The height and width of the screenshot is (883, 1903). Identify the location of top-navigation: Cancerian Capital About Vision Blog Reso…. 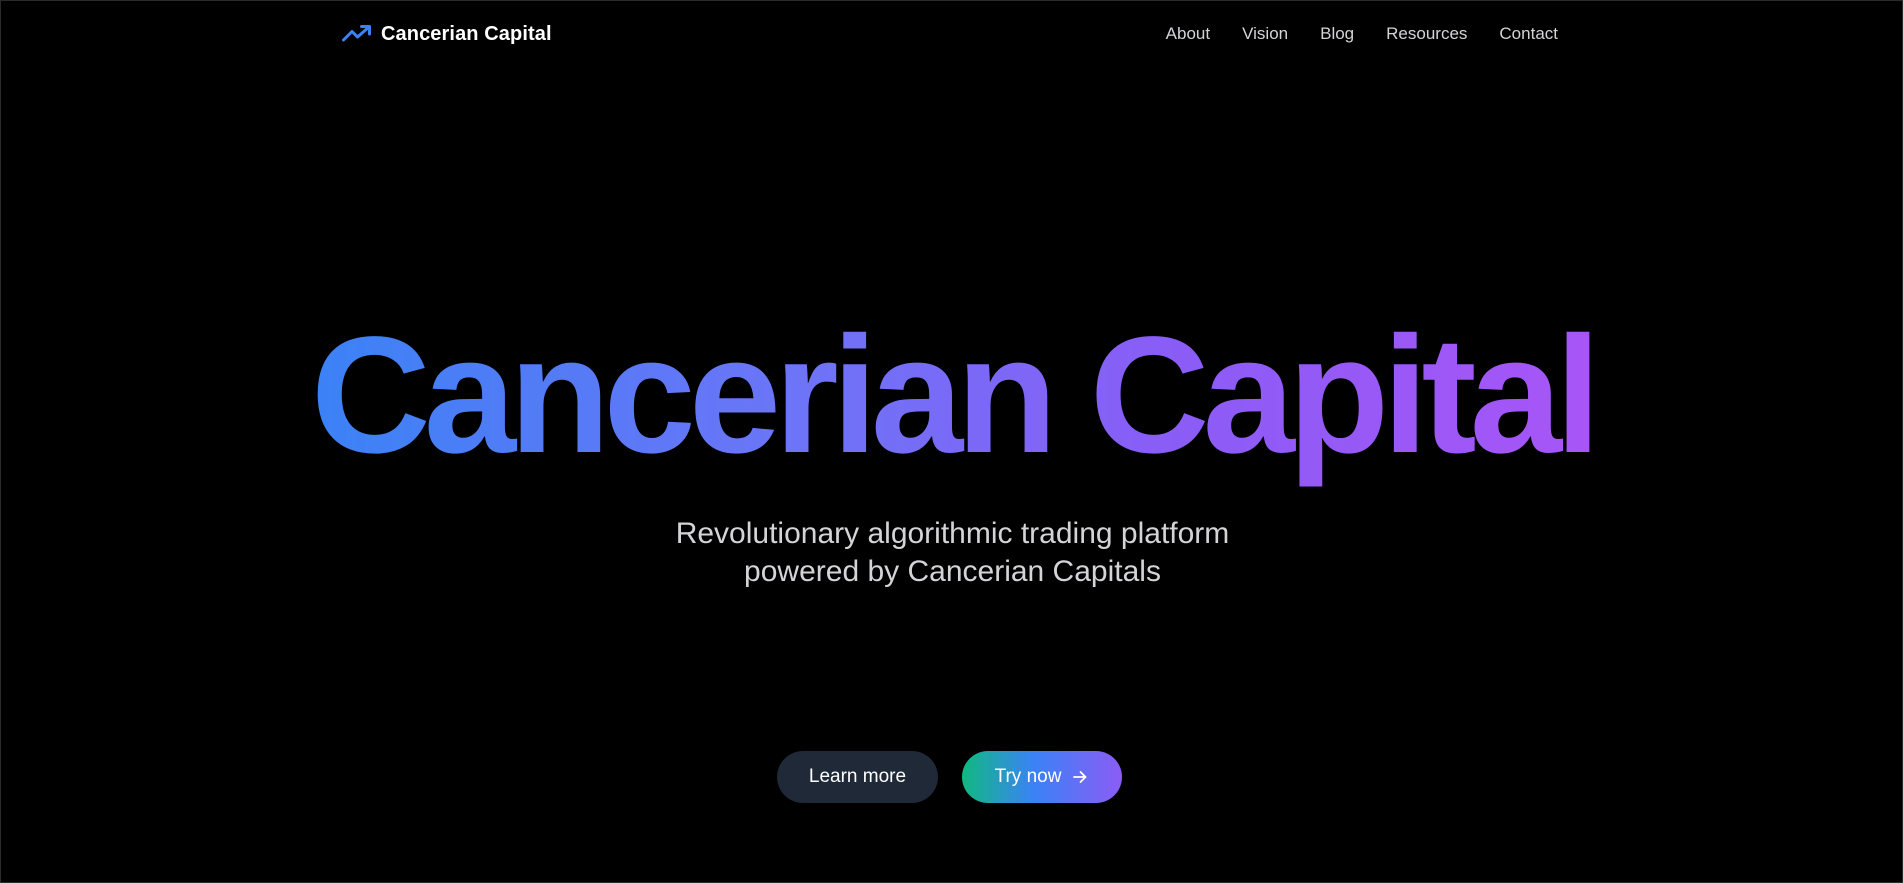
(950, 34).